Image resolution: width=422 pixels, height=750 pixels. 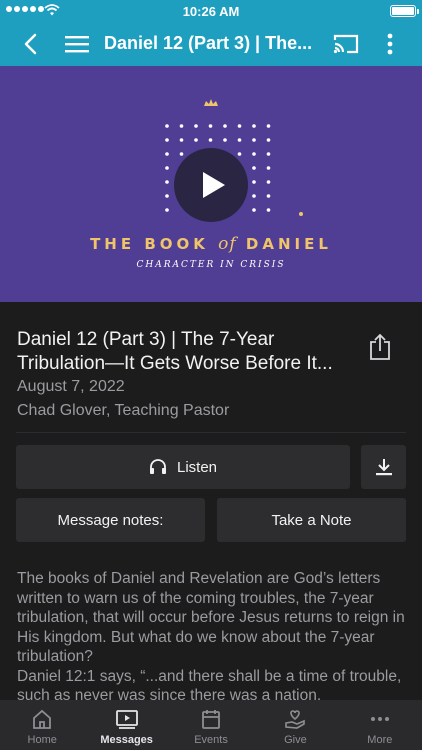 I want to click on play-button, so click(x=211, y=185).